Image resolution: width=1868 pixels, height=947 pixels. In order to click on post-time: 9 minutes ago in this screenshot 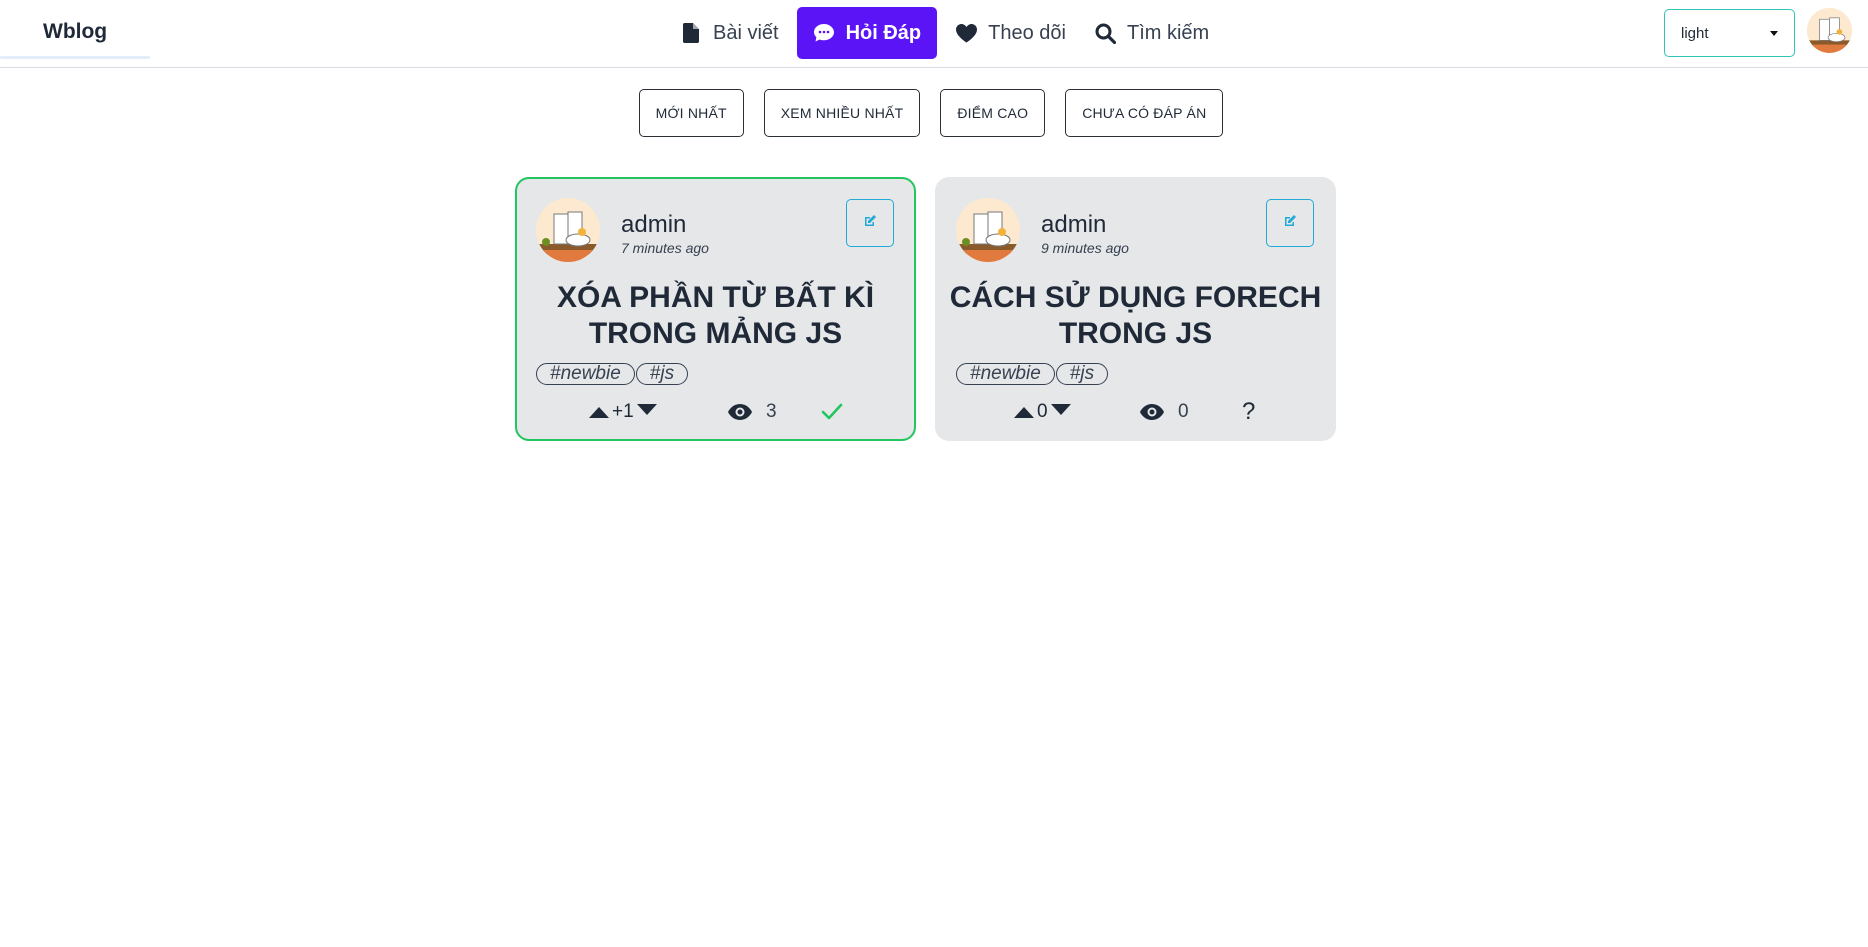, I will do `click(1085, 248)`.